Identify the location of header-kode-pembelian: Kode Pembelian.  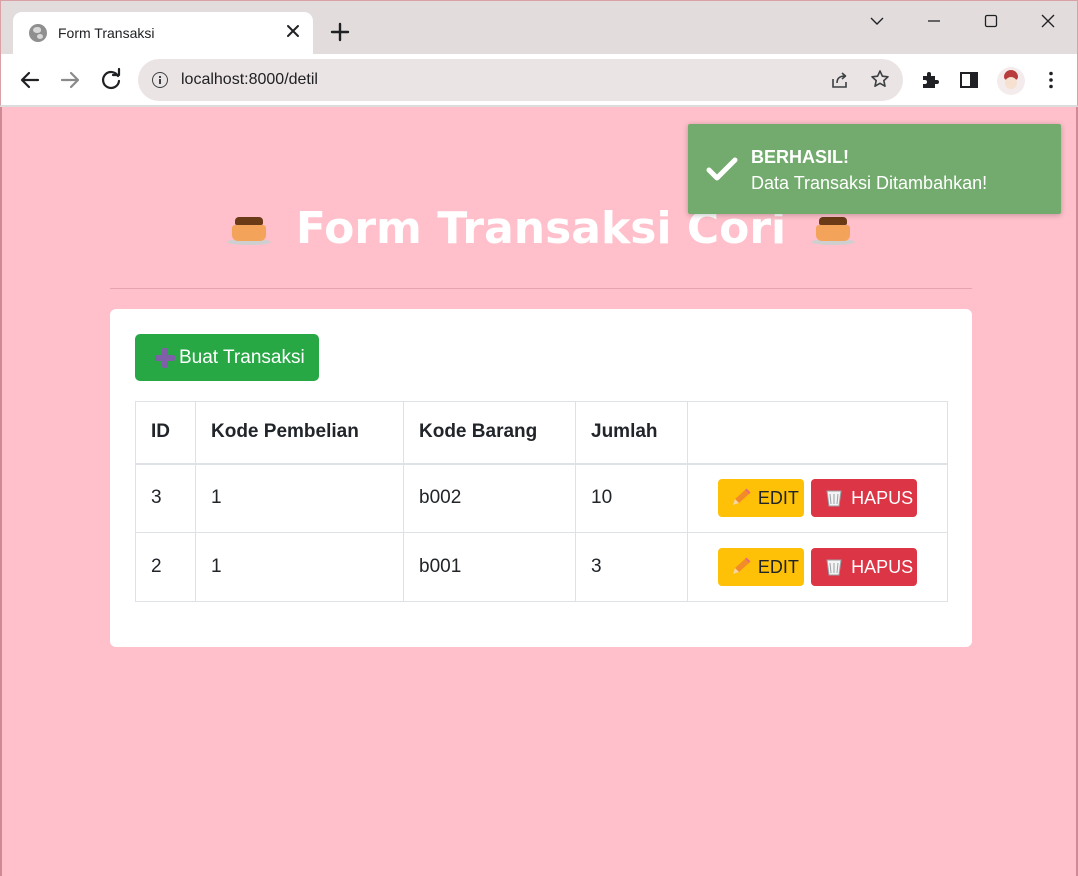
(299, 433).